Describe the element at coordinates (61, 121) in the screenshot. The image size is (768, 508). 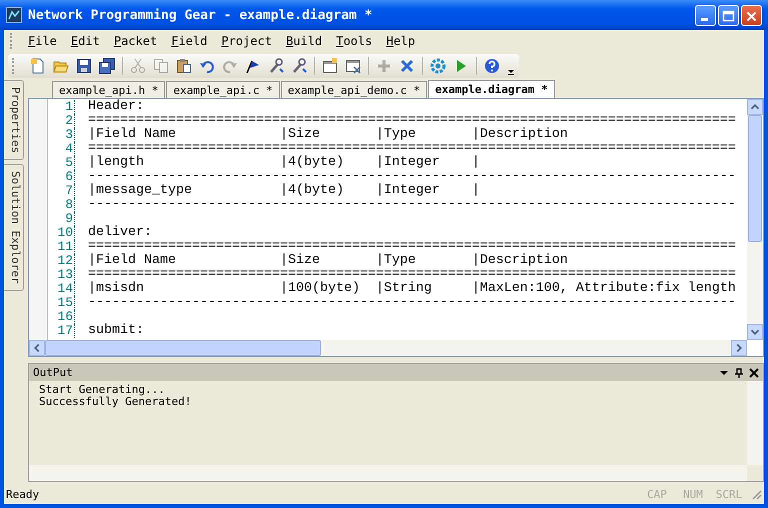
I see `line-number: 2` at that location.